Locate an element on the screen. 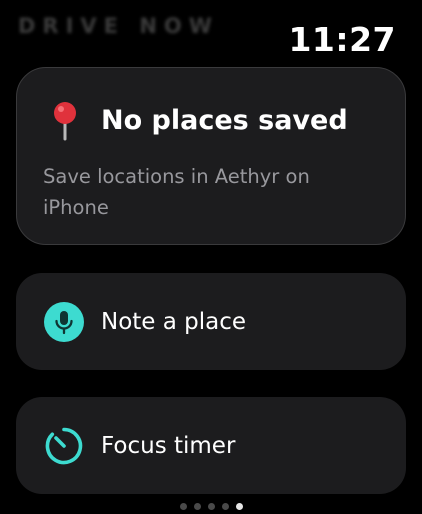 This screenshot has width=422, height=514. places-title: No places saved is located at coordinates (224, 120).